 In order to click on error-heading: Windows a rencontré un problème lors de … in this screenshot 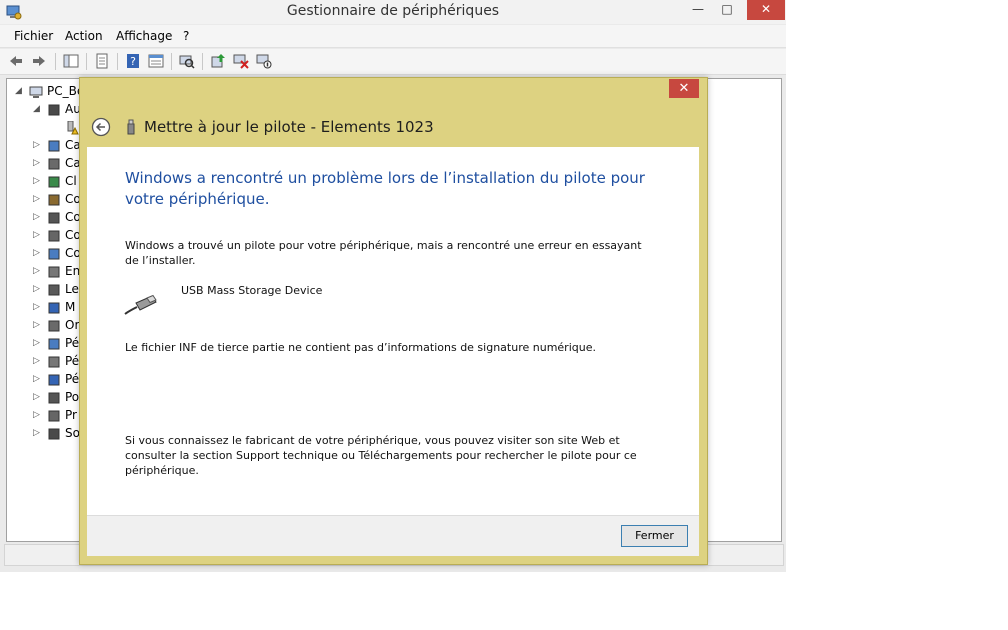, I will do `click(385, 188)`.